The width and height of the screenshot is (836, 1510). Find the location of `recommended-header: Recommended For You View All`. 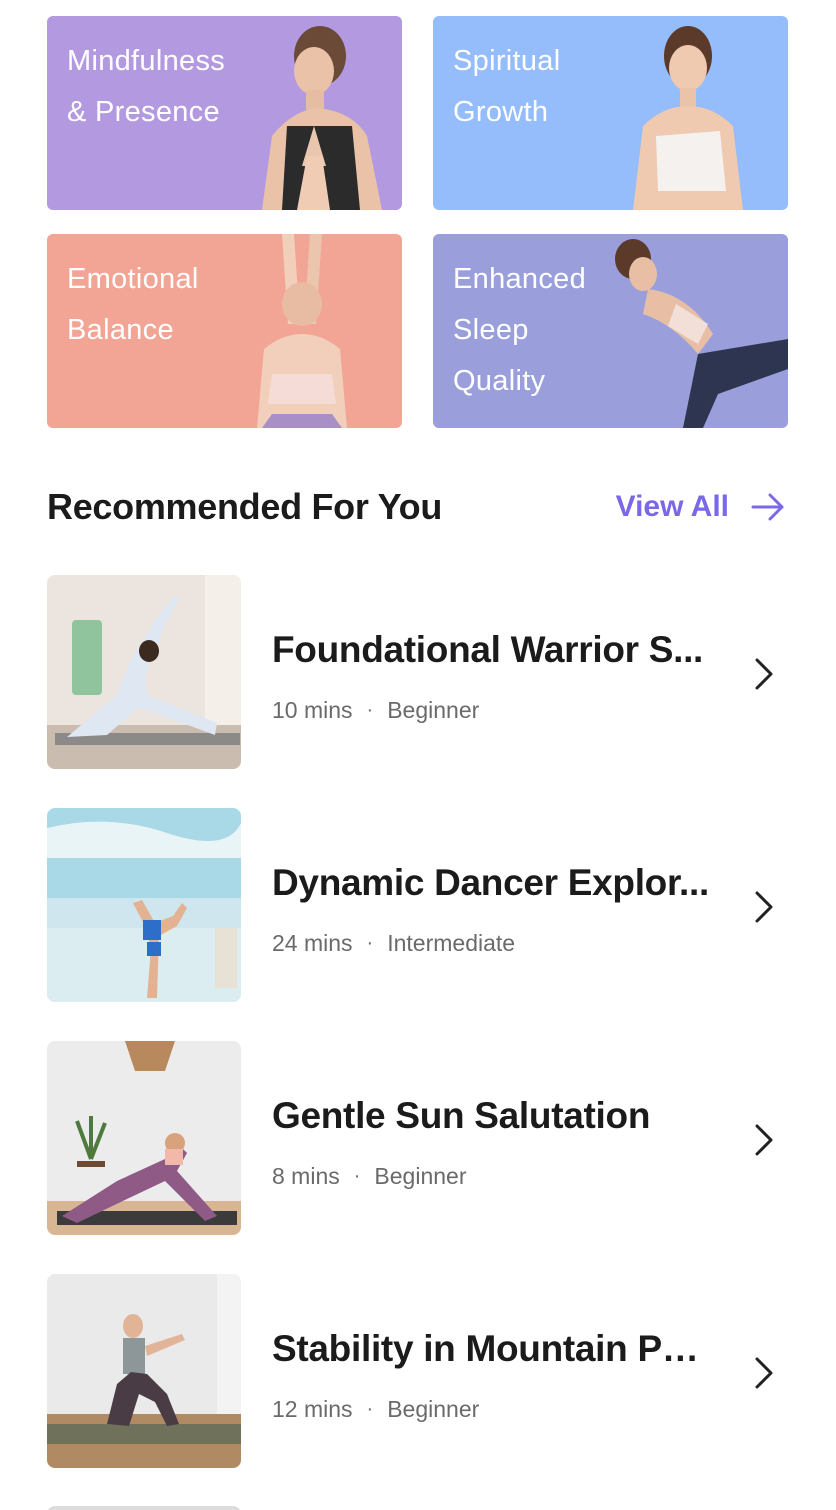

recommended-header: Recommended For You View All is located at coordinates (418, 507).